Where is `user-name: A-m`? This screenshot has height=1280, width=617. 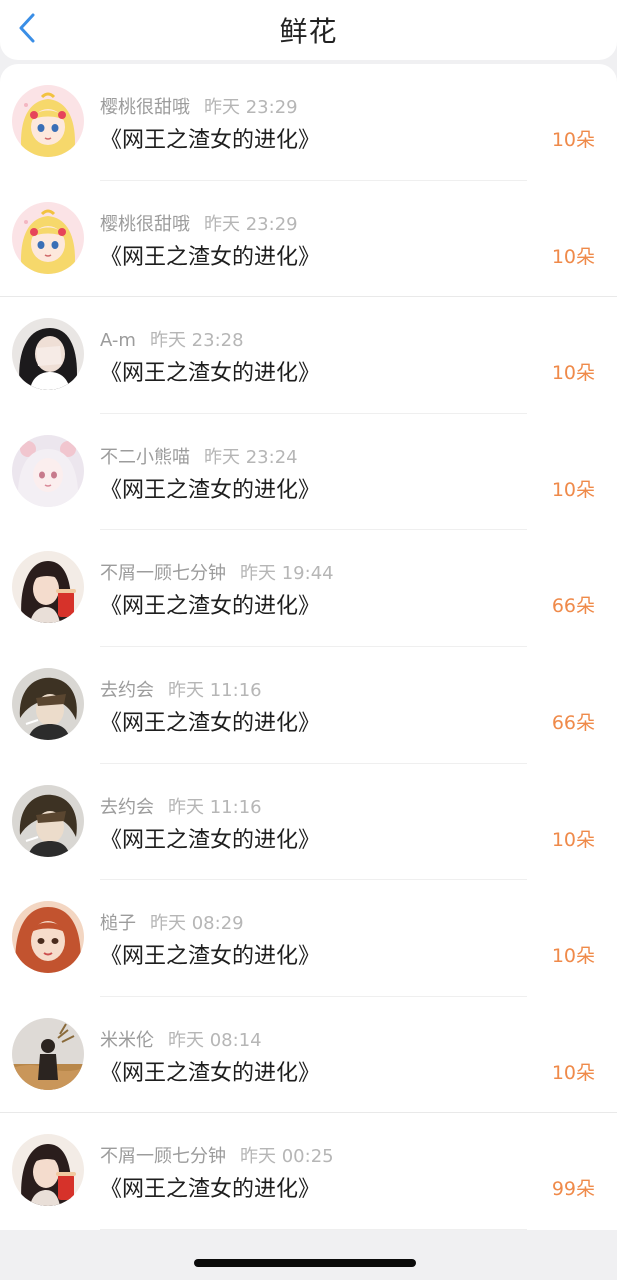 user-name: A-m is located at coordinates (118, 340).